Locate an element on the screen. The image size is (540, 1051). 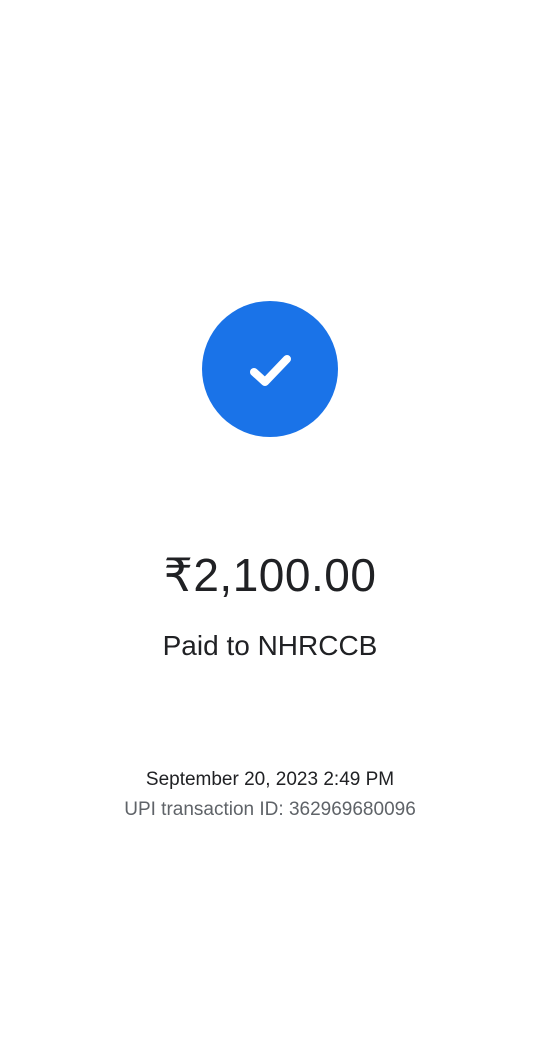
upi-transaction-id: UPI transaction ID: 362969680096 is located at coordinates (270, 809).